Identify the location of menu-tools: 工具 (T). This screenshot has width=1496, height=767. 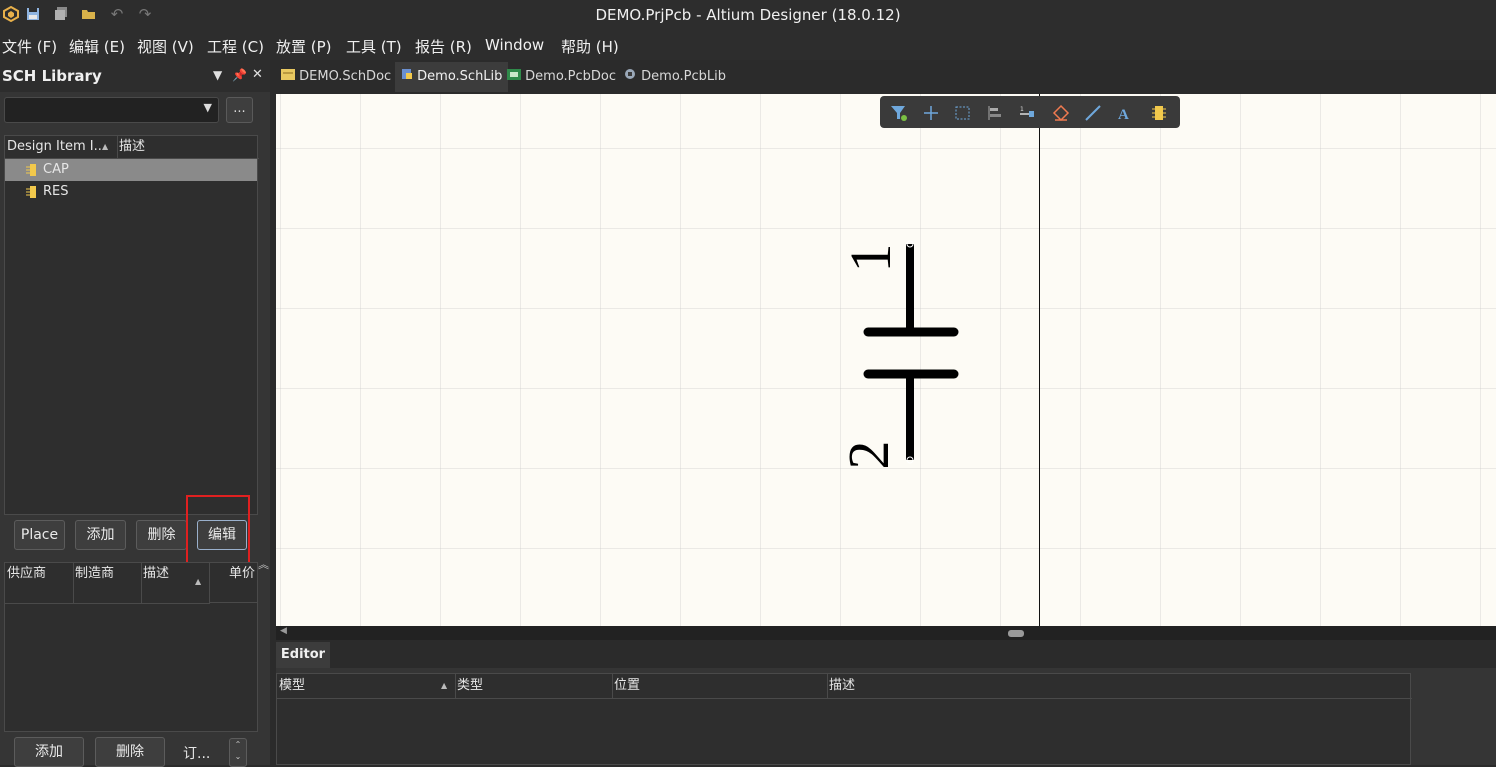
(374, 46).